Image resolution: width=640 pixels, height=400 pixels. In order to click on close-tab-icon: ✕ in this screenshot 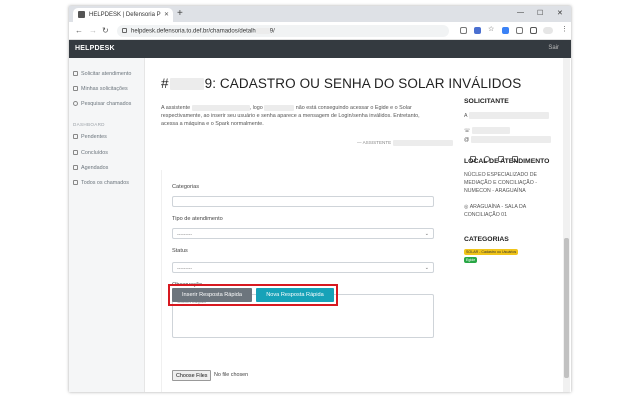, I will do `click(166, 14)`.